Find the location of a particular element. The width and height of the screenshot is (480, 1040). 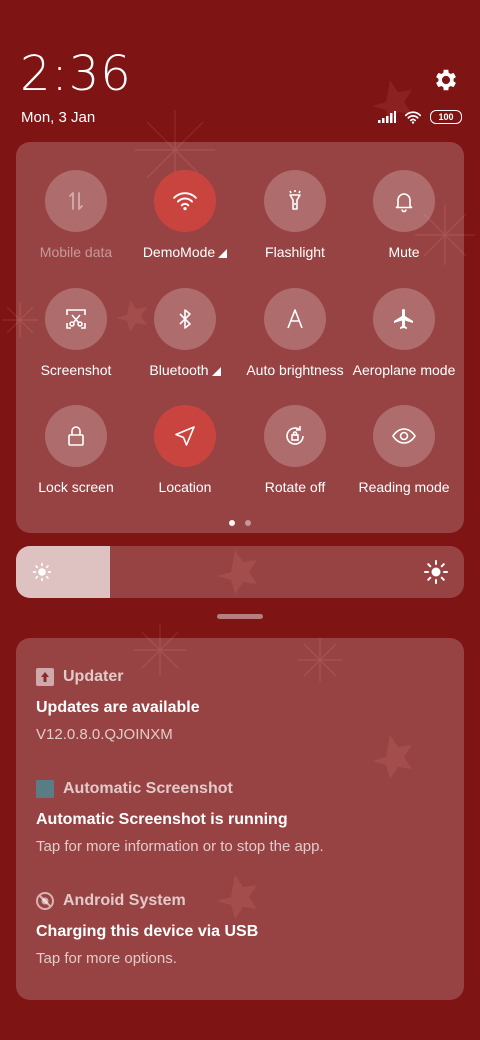

tile-aeroplane-mode: Aeroplane mode is located at coordinates (404, 338).